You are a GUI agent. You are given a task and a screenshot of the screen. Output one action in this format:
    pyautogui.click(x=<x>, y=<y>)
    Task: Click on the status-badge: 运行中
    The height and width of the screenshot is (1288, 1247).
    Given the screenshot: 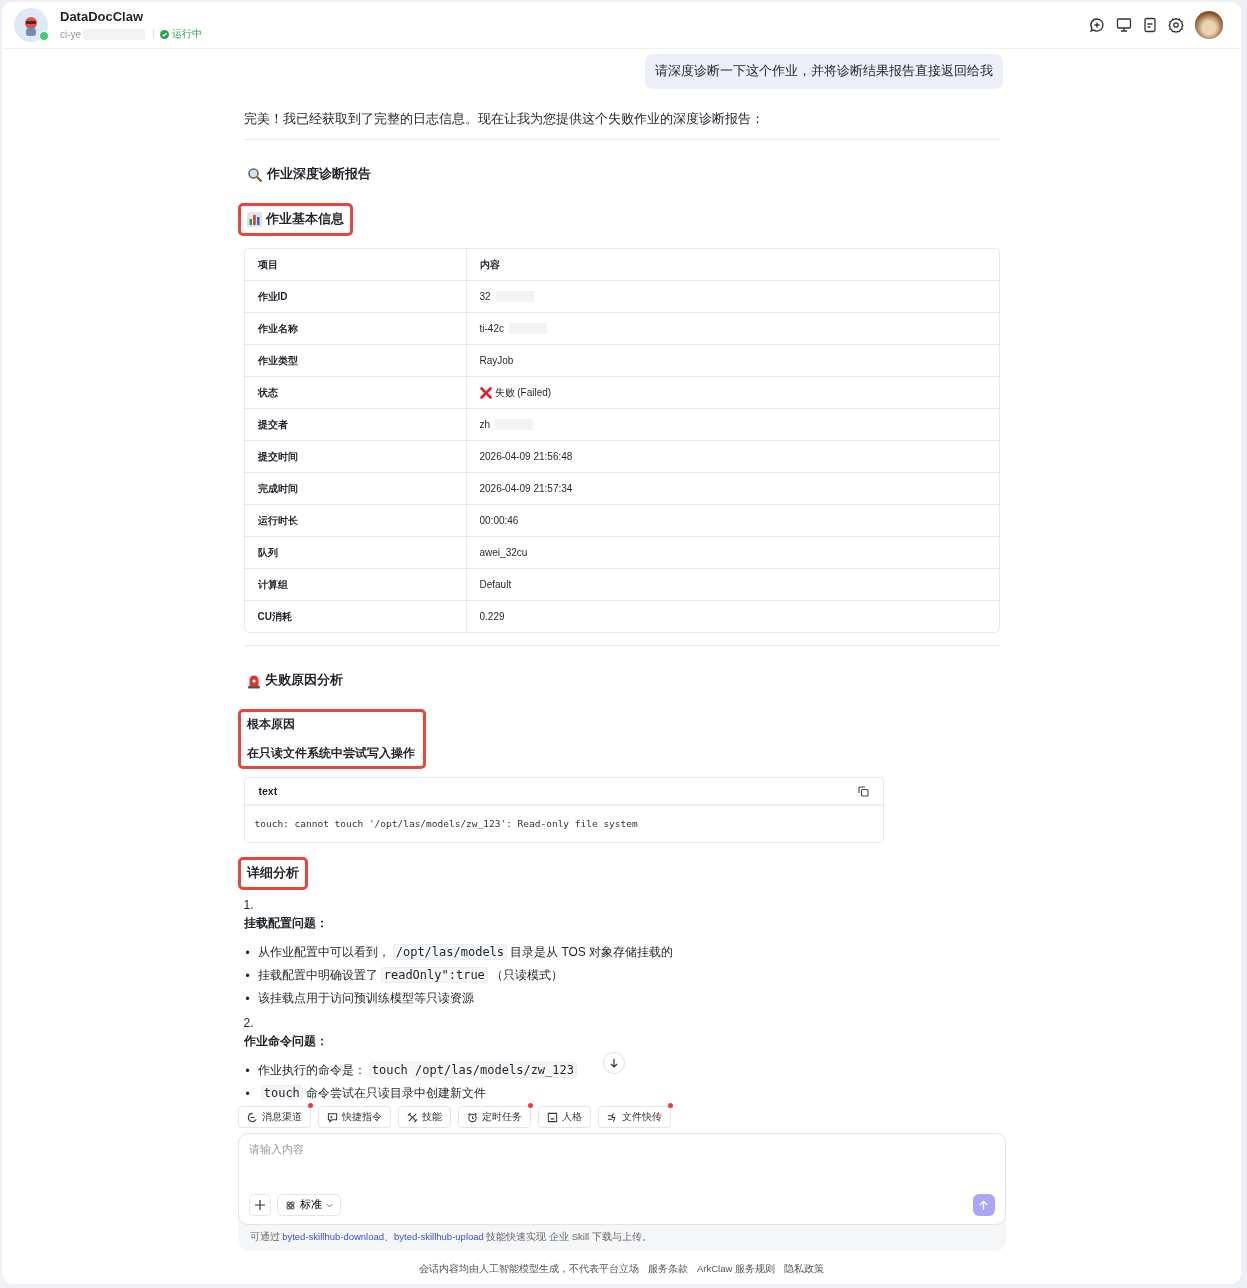 What is the action you would take?
    pyautogui.click(x=181, y=34)
    